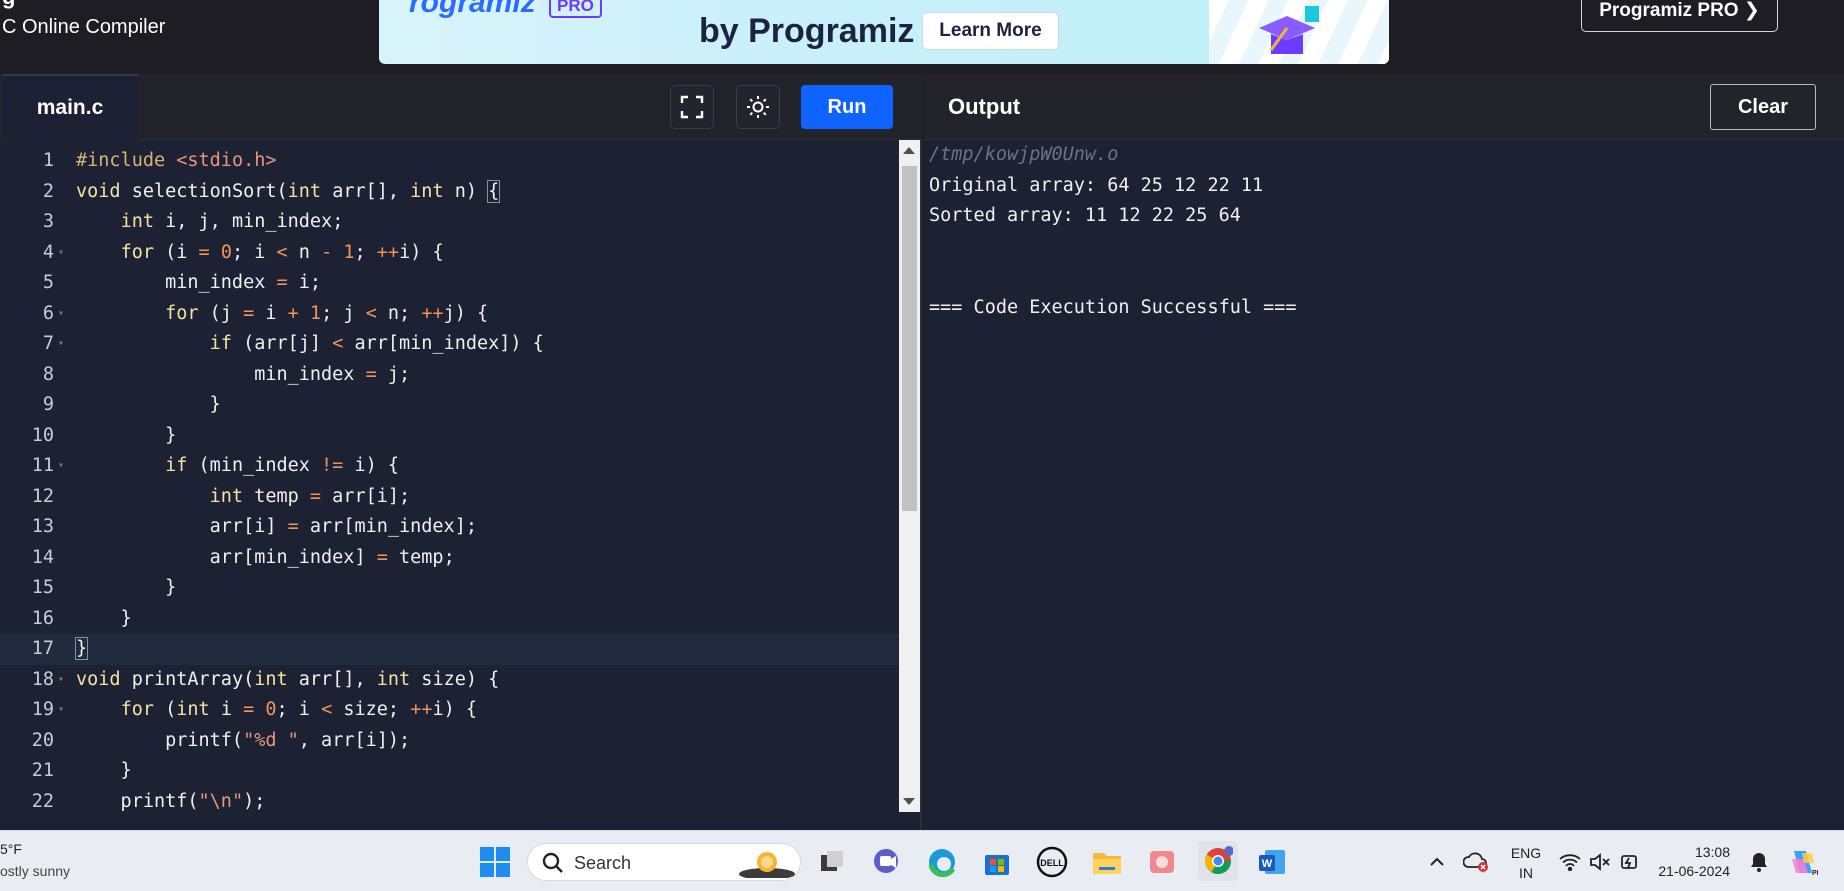 This screenshot has height=891, width=1844. What do you see at coordinates (42, 648) in the screenshot?
I see `line-number: 17` at bounding box center [42, 648].